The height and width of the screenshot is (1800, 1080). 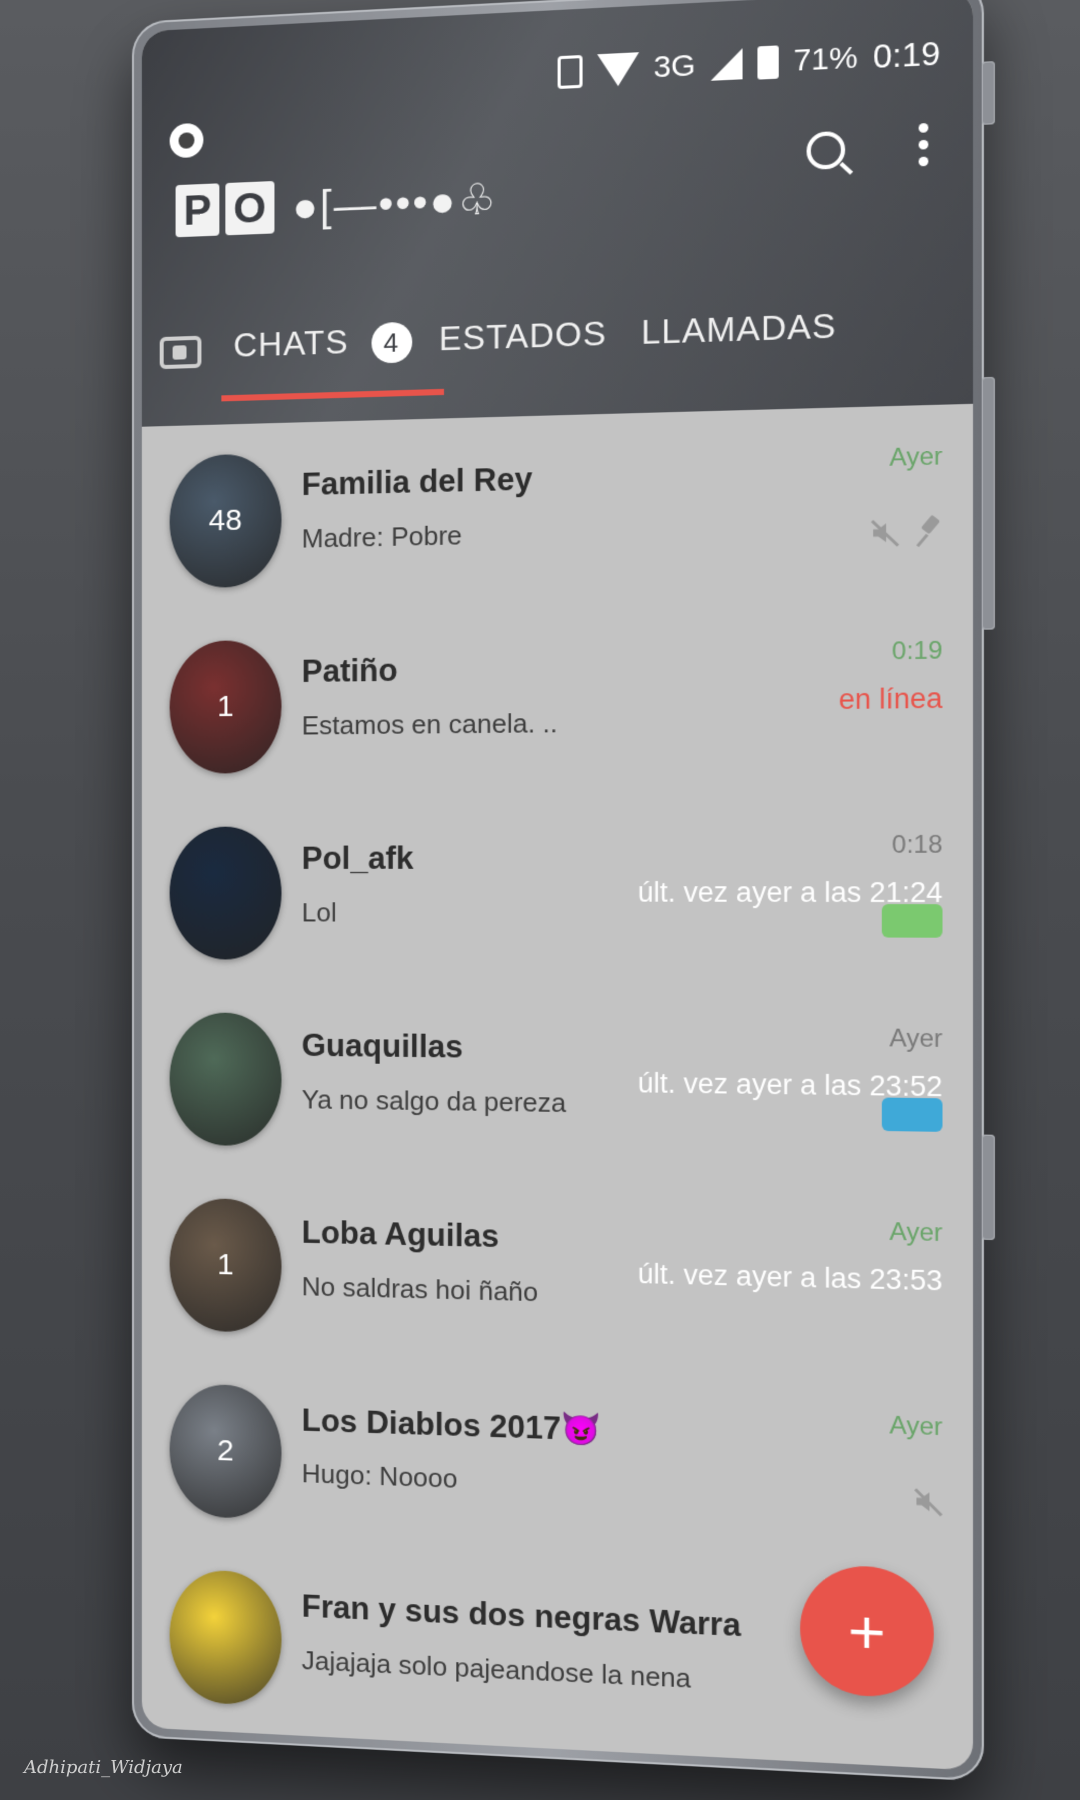 I want to click on chat-preview: Hugo: Noooo, so click(x=380, y=1476).